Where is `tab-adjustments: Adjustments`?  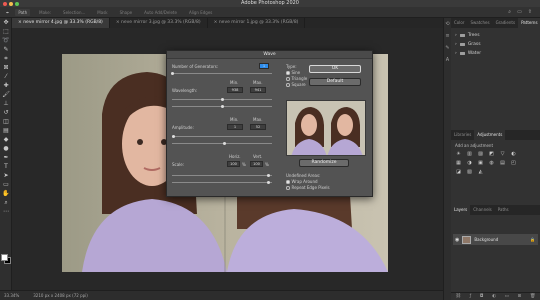
tab-adjustments: Adjustments is located at coordinates (490, 135).